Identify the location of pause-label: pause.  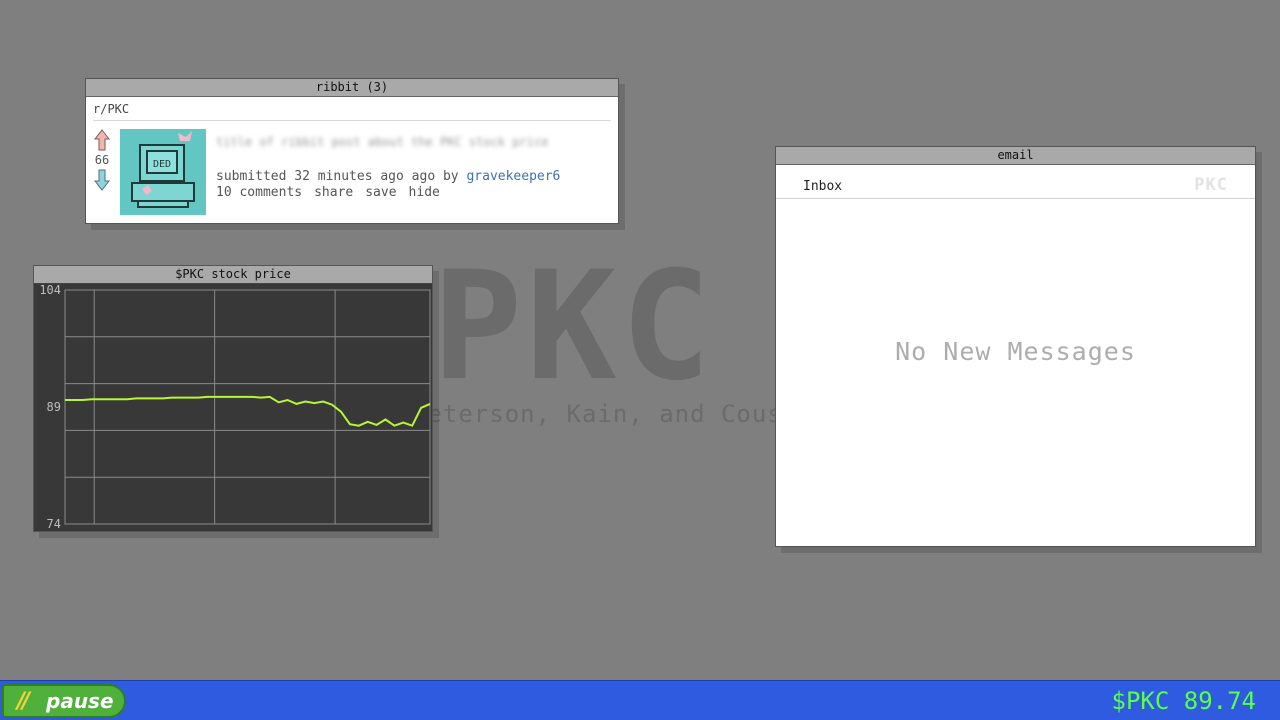
(80, 701).